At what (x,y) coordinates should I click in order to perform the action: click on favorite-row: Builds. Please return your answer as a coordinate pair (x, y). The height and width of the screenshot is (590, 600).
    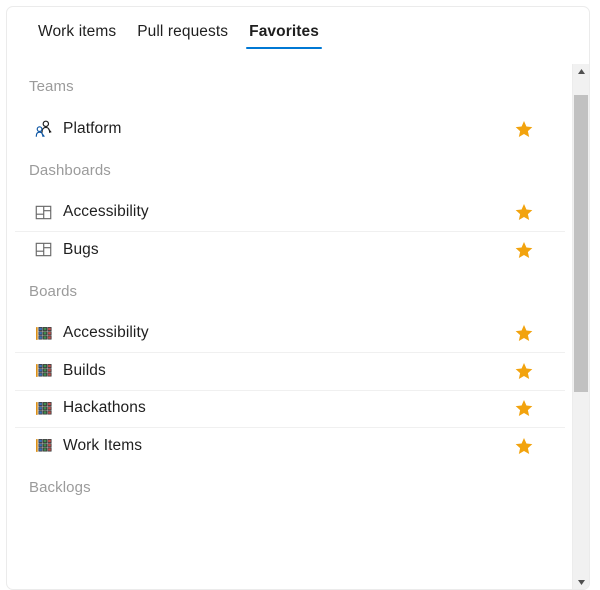
    Looking at the image, I should click on (290, 371).